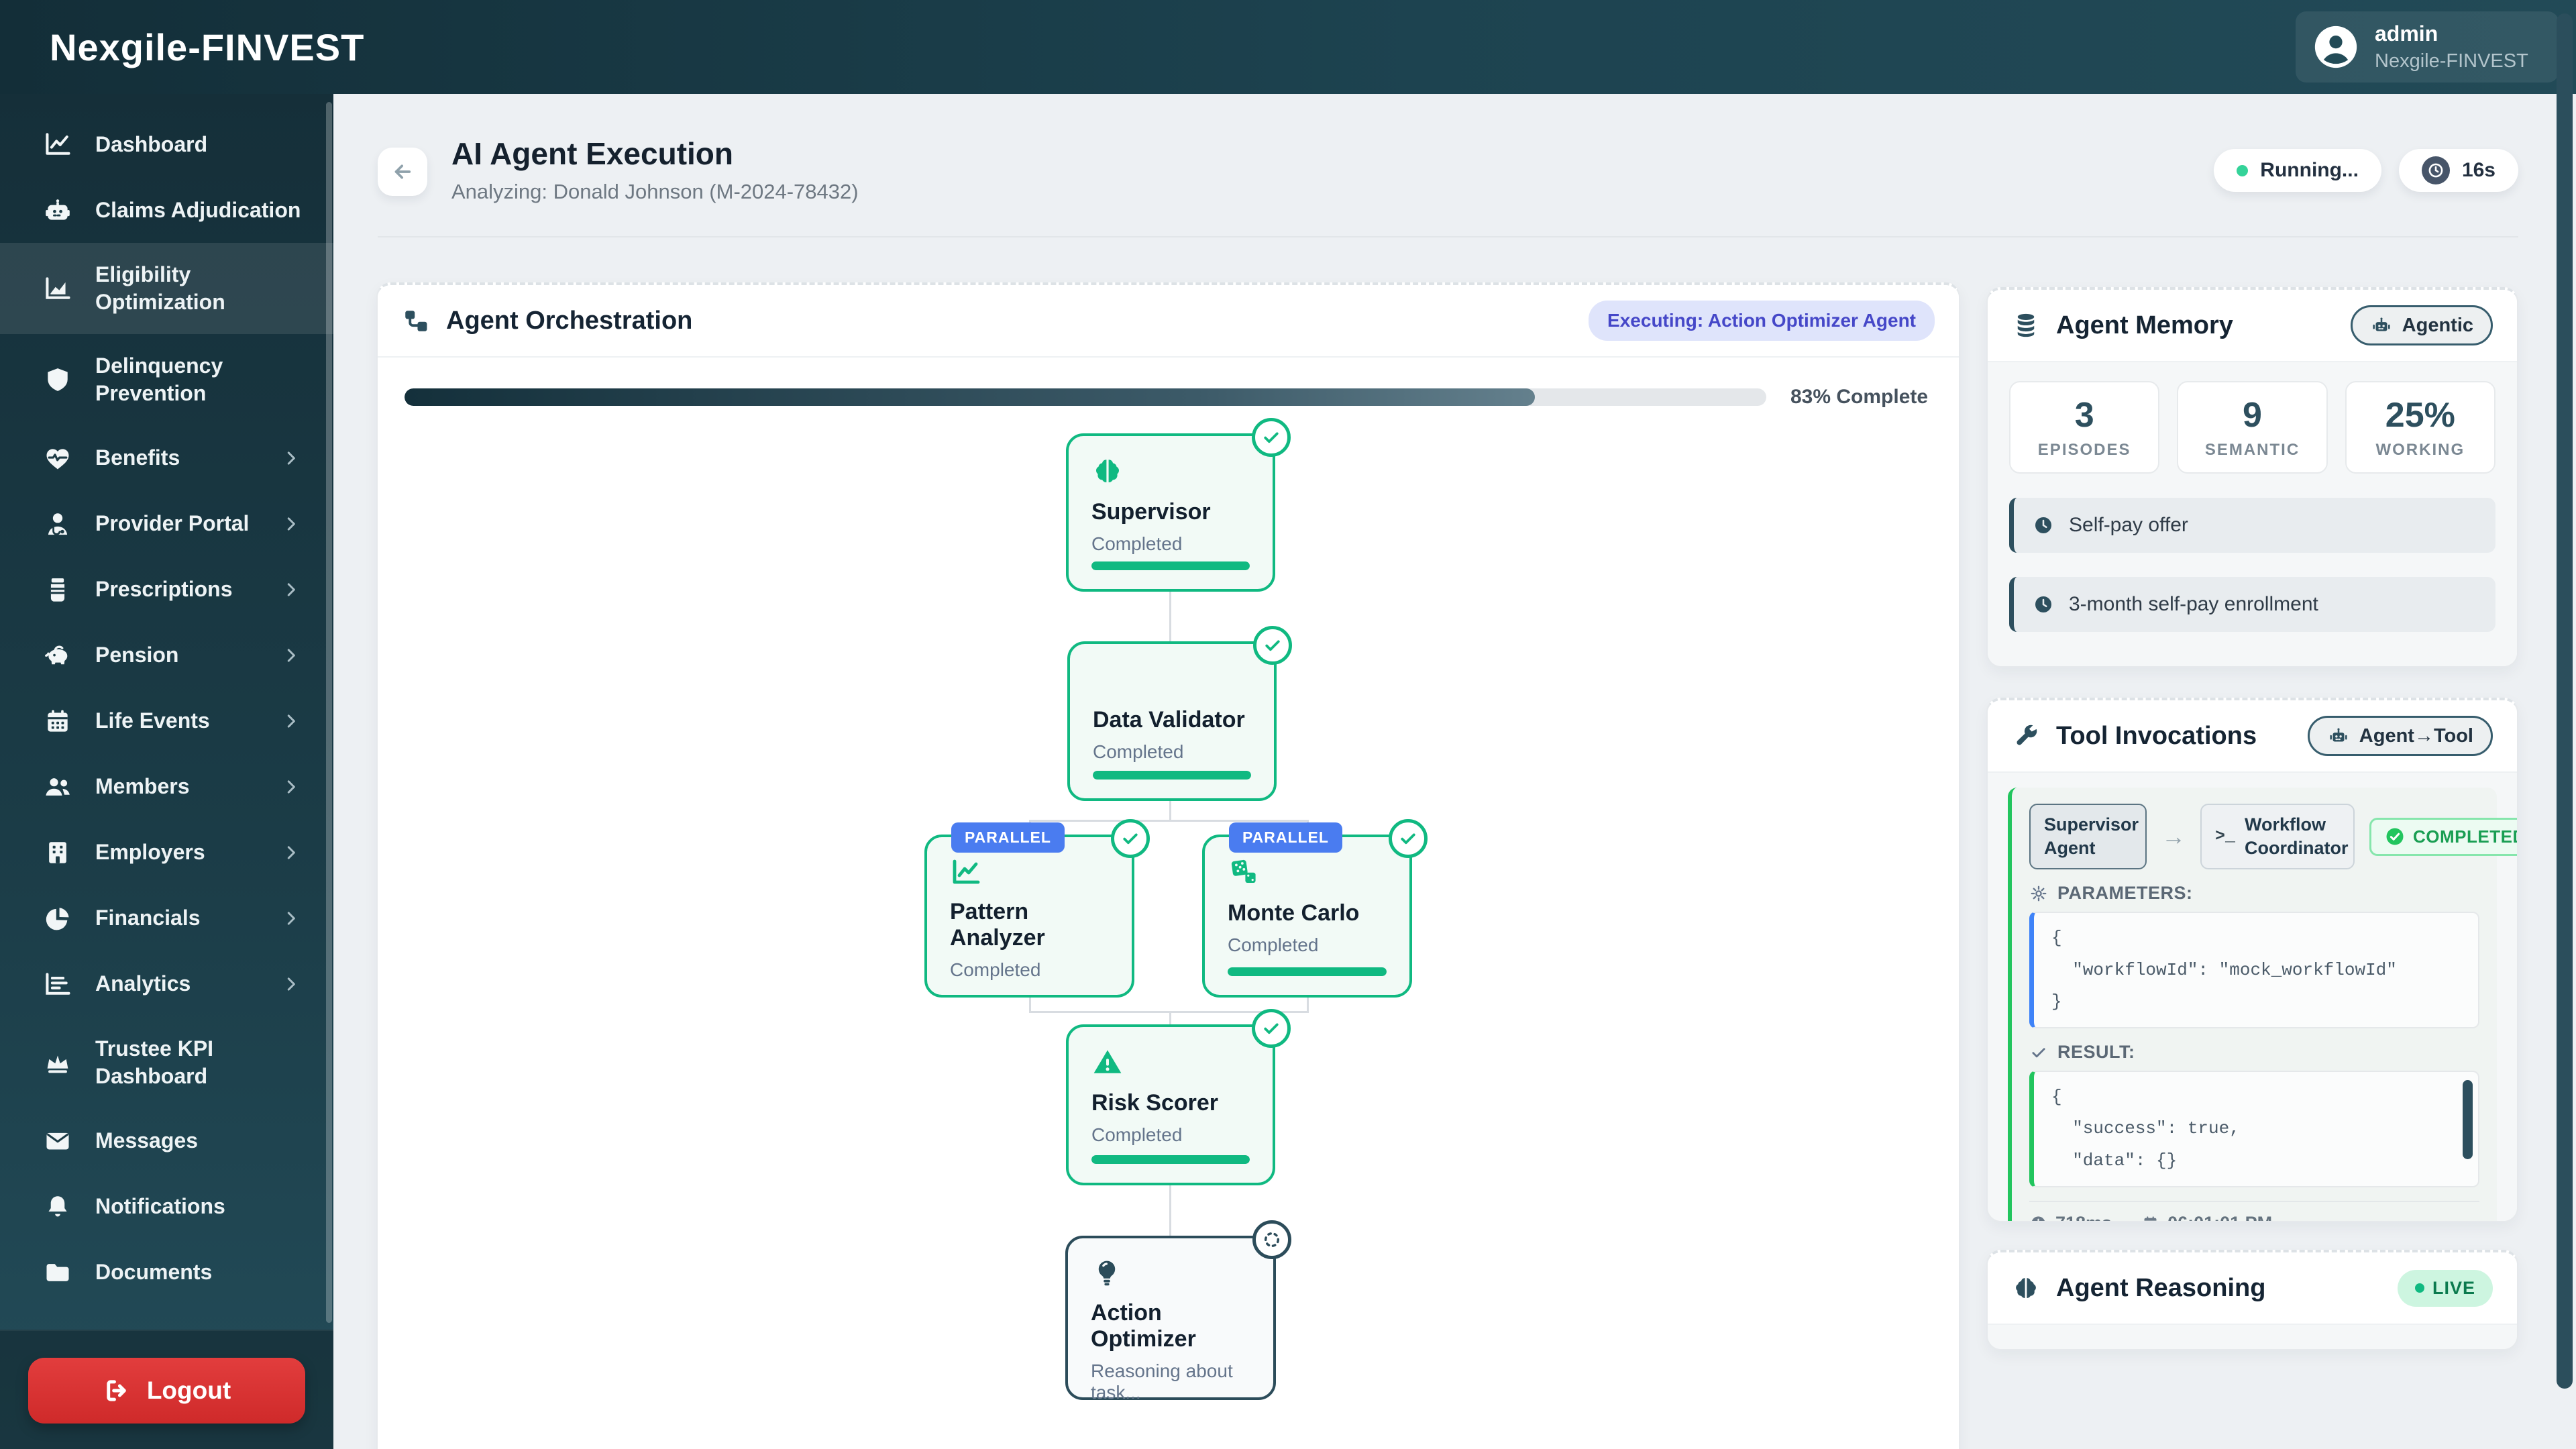 Image resolution: width=2576 pixels, height=1449 pixels. I want to click on user-menu: admin Nexgile-FINVEST, so click(2427, 47).